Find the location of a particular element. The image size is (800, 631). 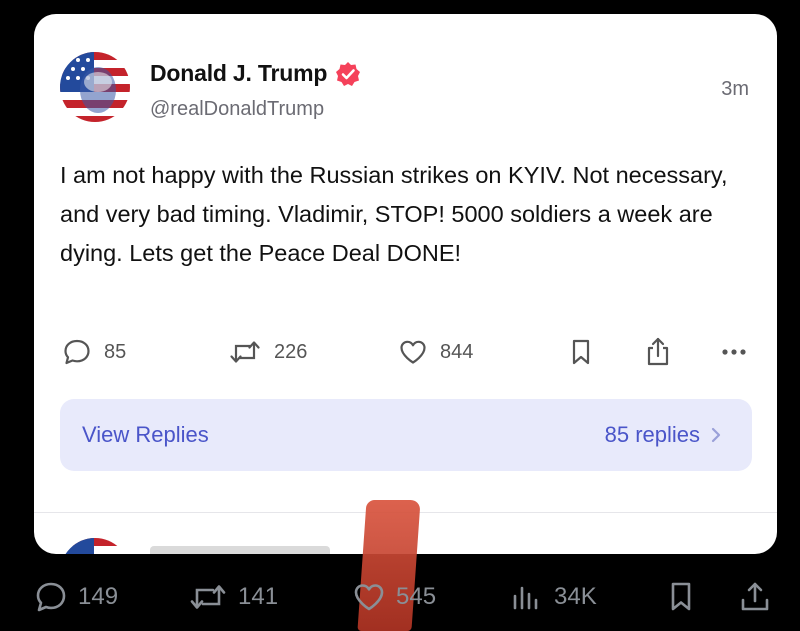

like-count: 844 is located at coordinates (457, 351).